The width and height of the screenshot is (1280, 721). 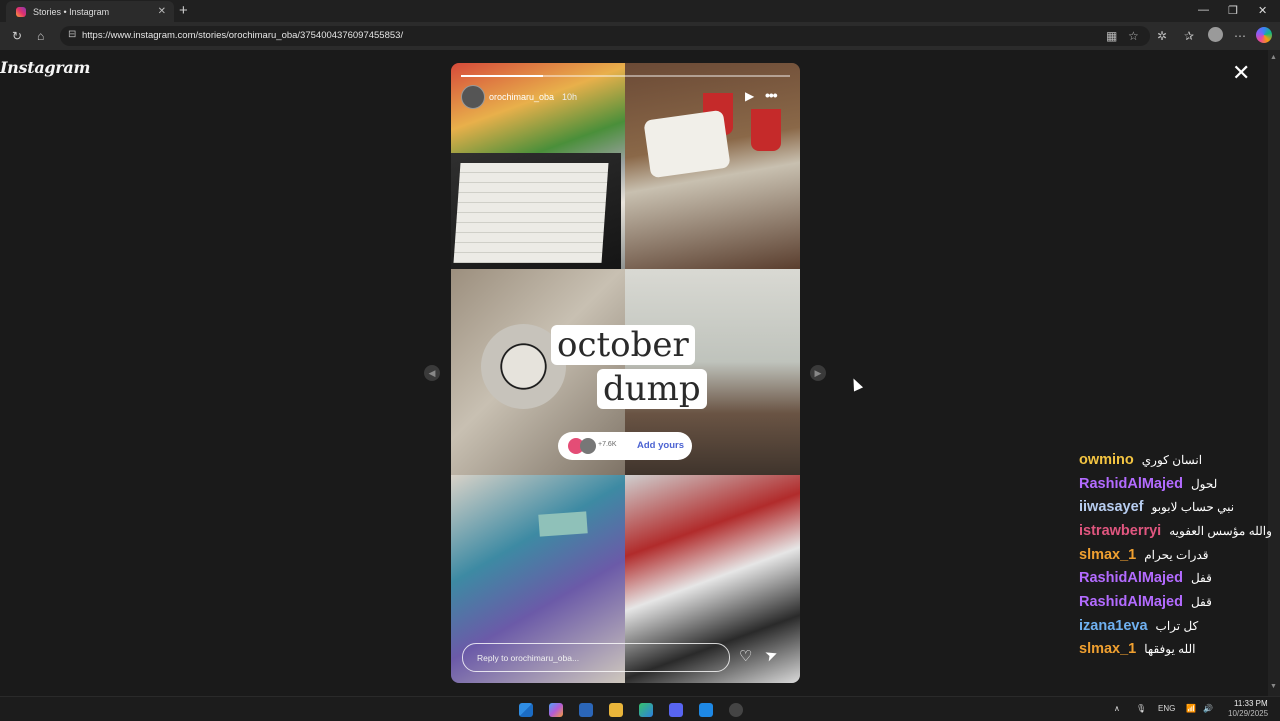 What do you see at coordinates (660, 445) in the screenshot?
I see `add-yours-button: Add yours` at bounding box center [660, 445].